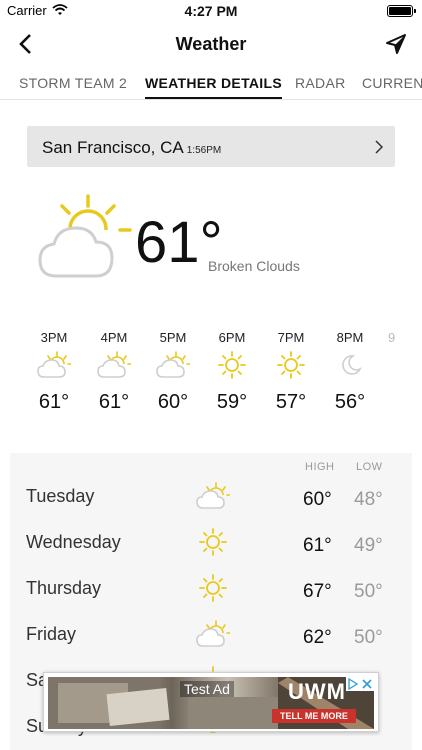  I want to click on daily-row: Friday 62° 50°, so click(211, 638).